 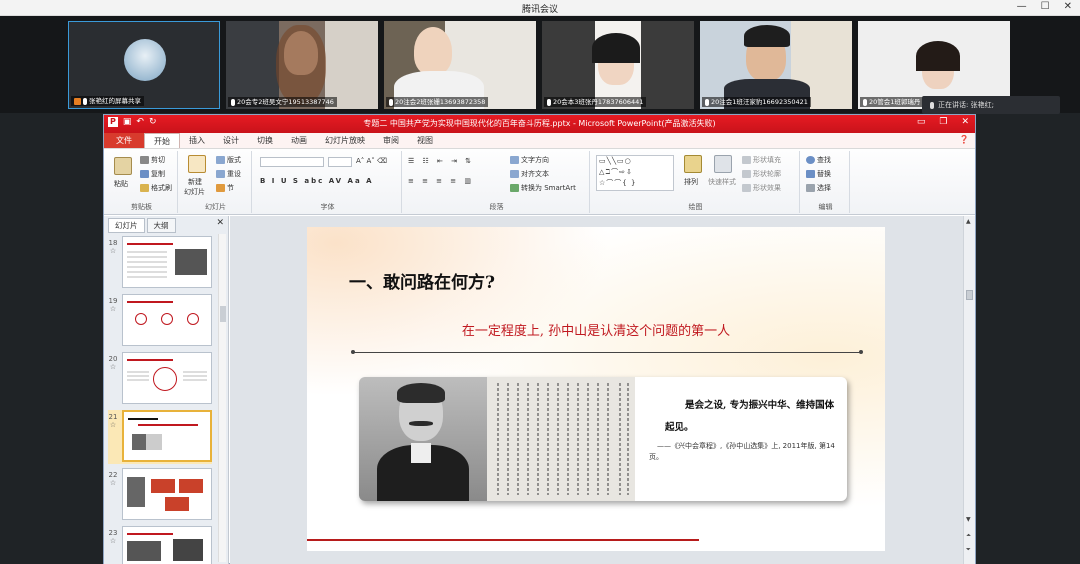 What do you see at coordinates (113, 475) in the screenshot?
I see `slide-number: 22` at bounding box center [113, 475].